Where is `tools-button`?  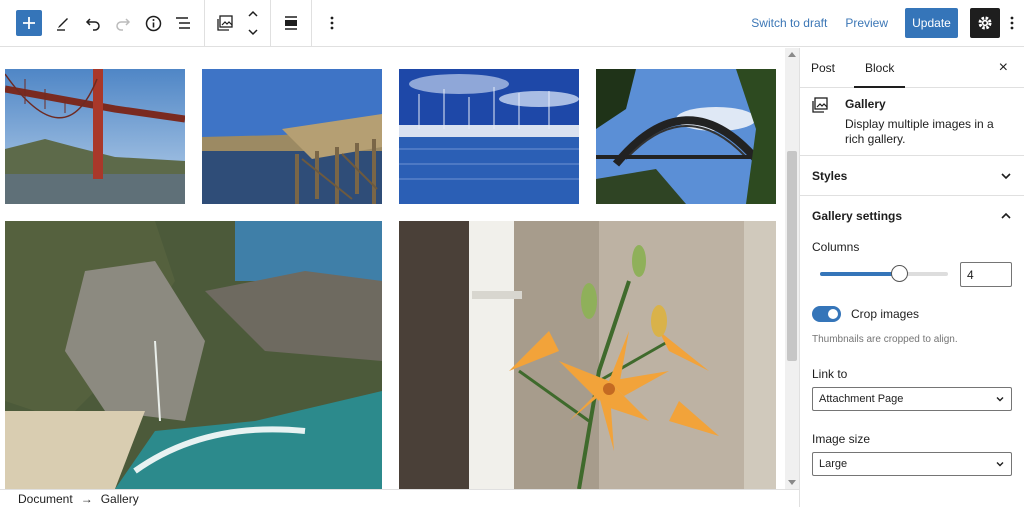 tools-button is located at coordinates (63, 23).